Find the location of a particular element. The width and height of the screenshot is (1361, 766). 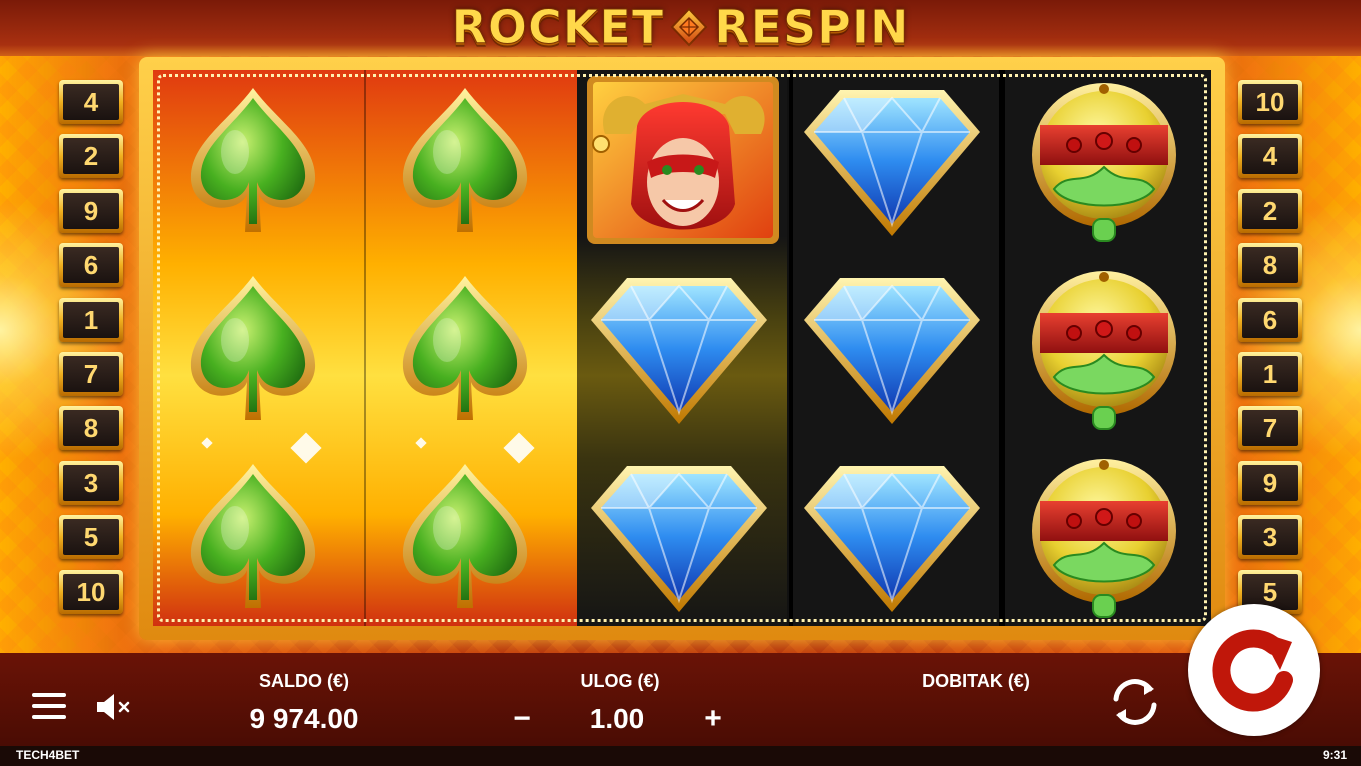

balance-label: SALDO (€) is located at coordinates (304, 681).